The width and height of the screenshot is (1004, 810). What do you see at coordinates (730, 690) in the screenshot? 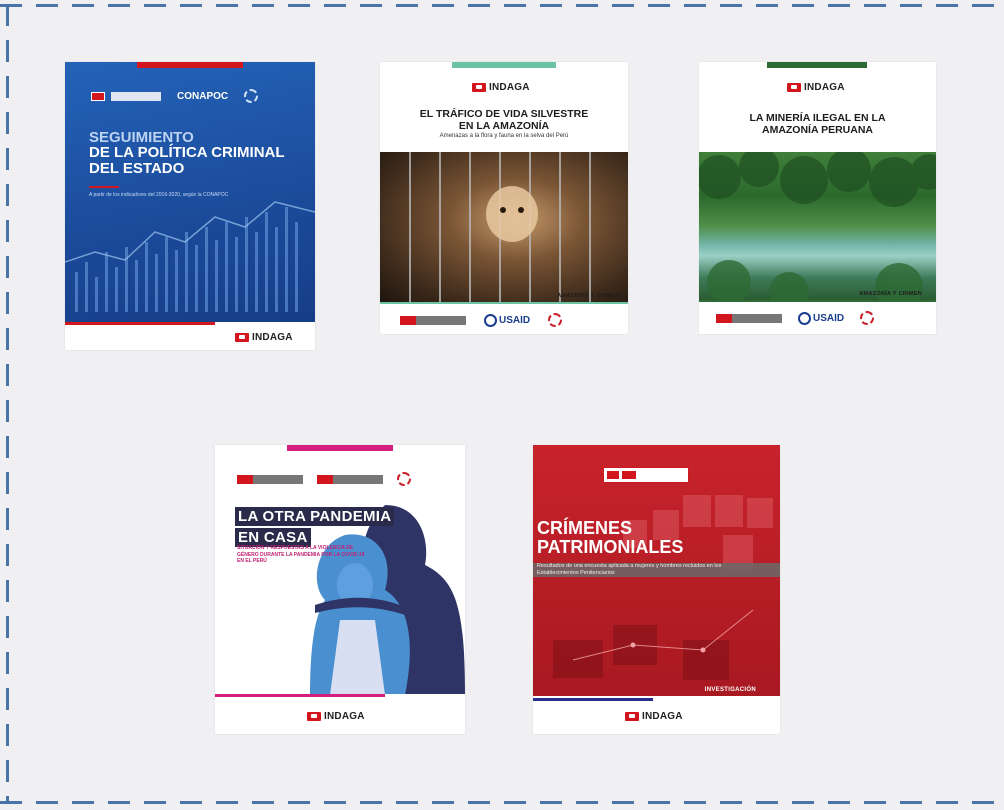
I see `cover-tag: INVESTIGACIÓN` at bounding box center [730, 690].